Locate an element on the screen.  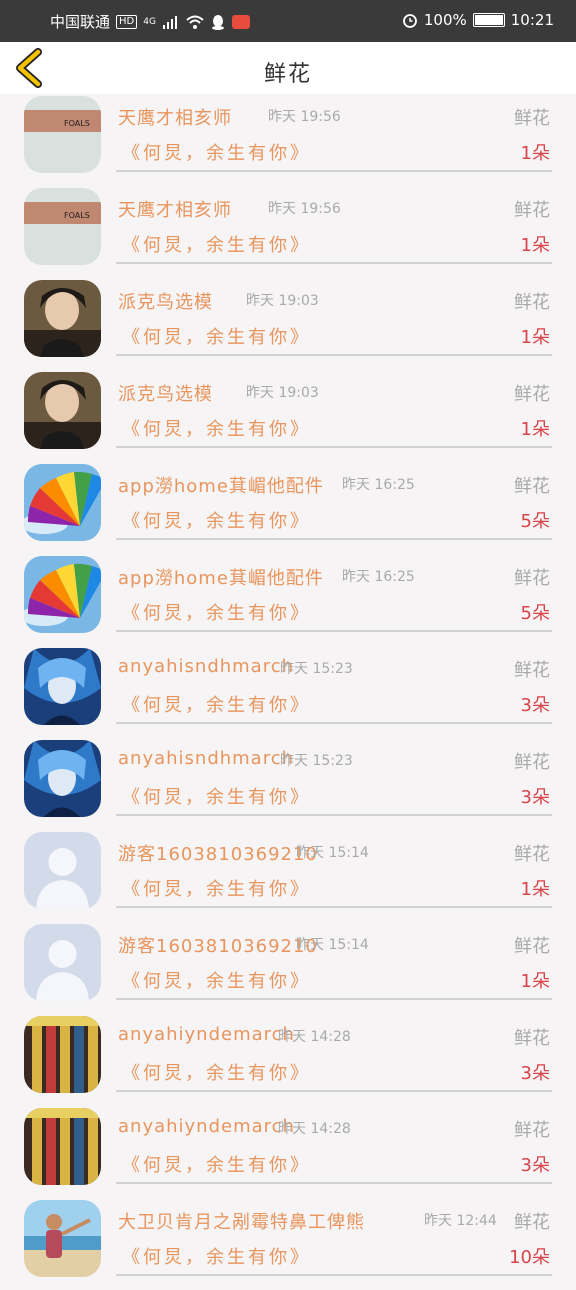
list-item: 大卫贝肯月之剐霉特鼻工俾熊 昨天 12:44 鲜花 《何炅，余生有你》 10朵 is located at coordinates (288, 1244).